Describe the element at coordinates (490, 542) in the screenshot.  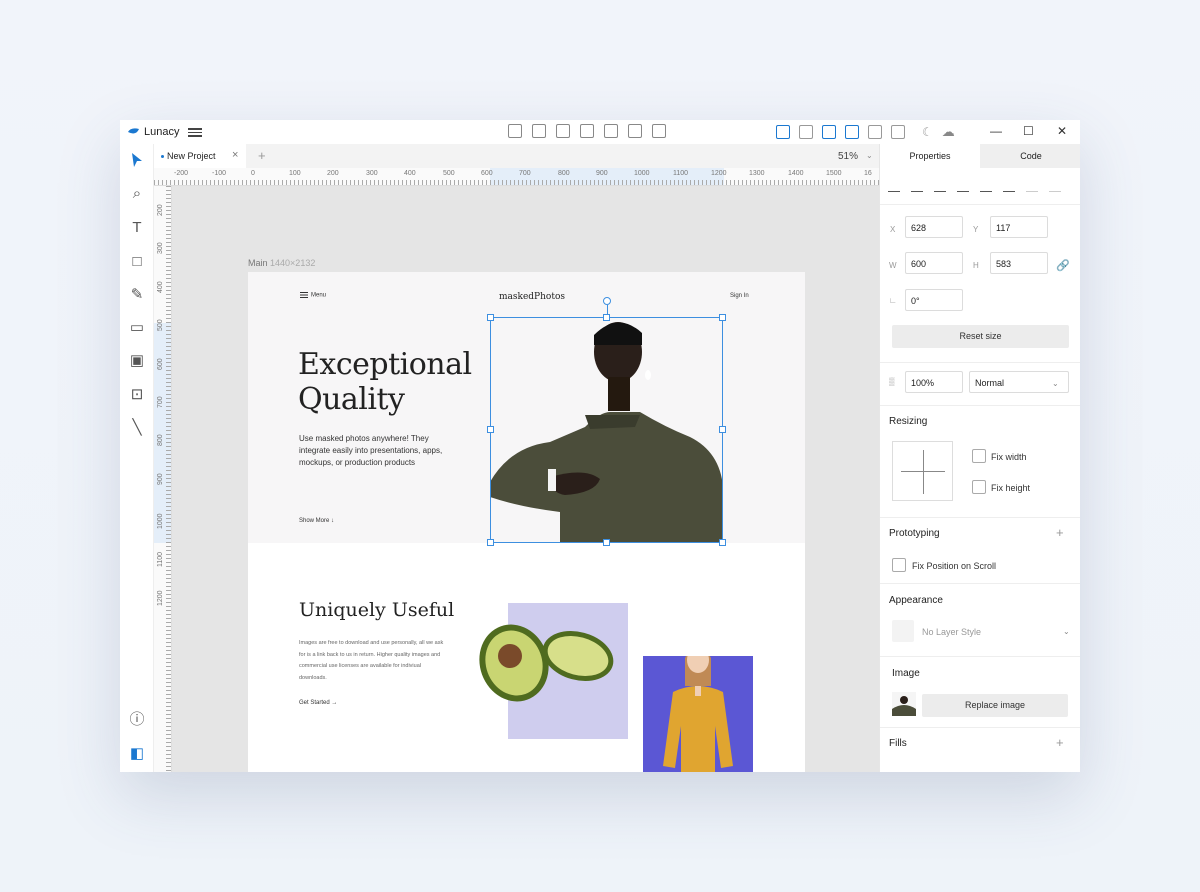
I see `resize-handle-sw` at that location.